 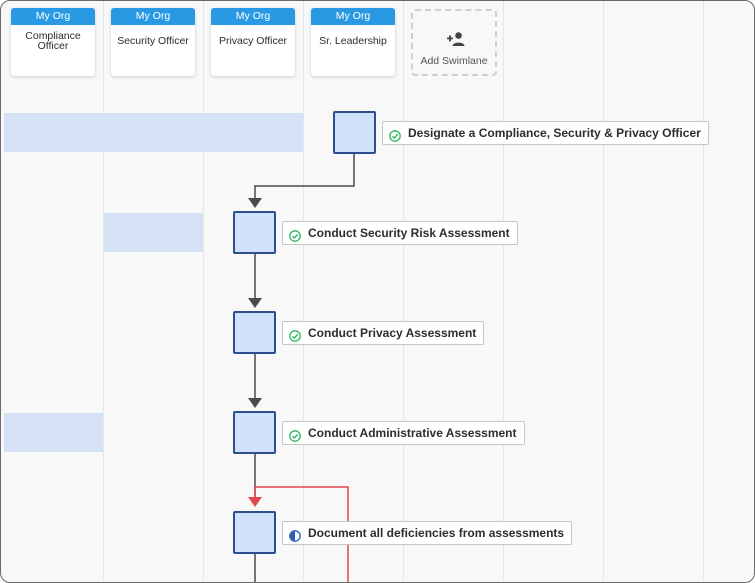 What do you see at coordinates (301, 368) in the screenshot?
I see `flow-connectors` at bounding box center [301, 368].